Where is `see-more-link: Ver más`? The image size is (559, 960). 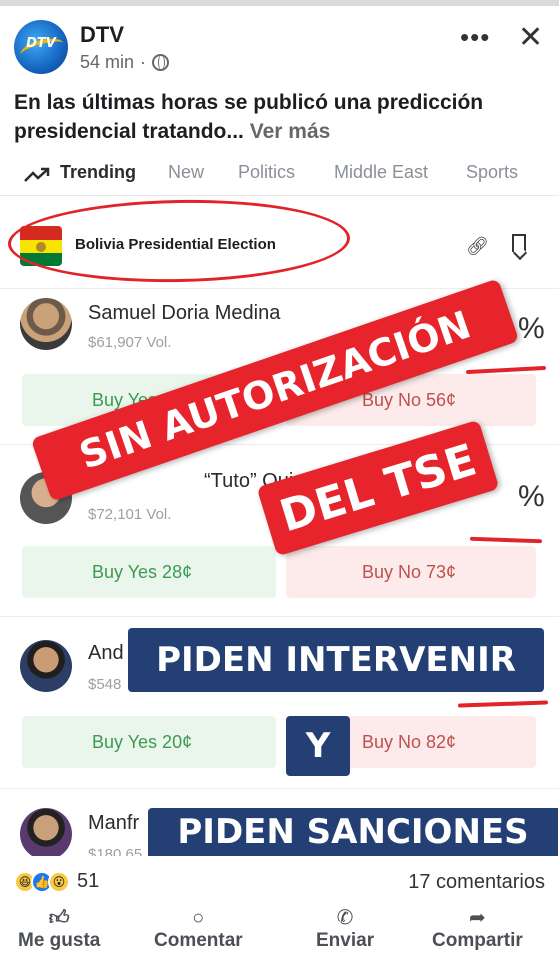
see-more-link: Ver más is located at coordinates (290, 131).